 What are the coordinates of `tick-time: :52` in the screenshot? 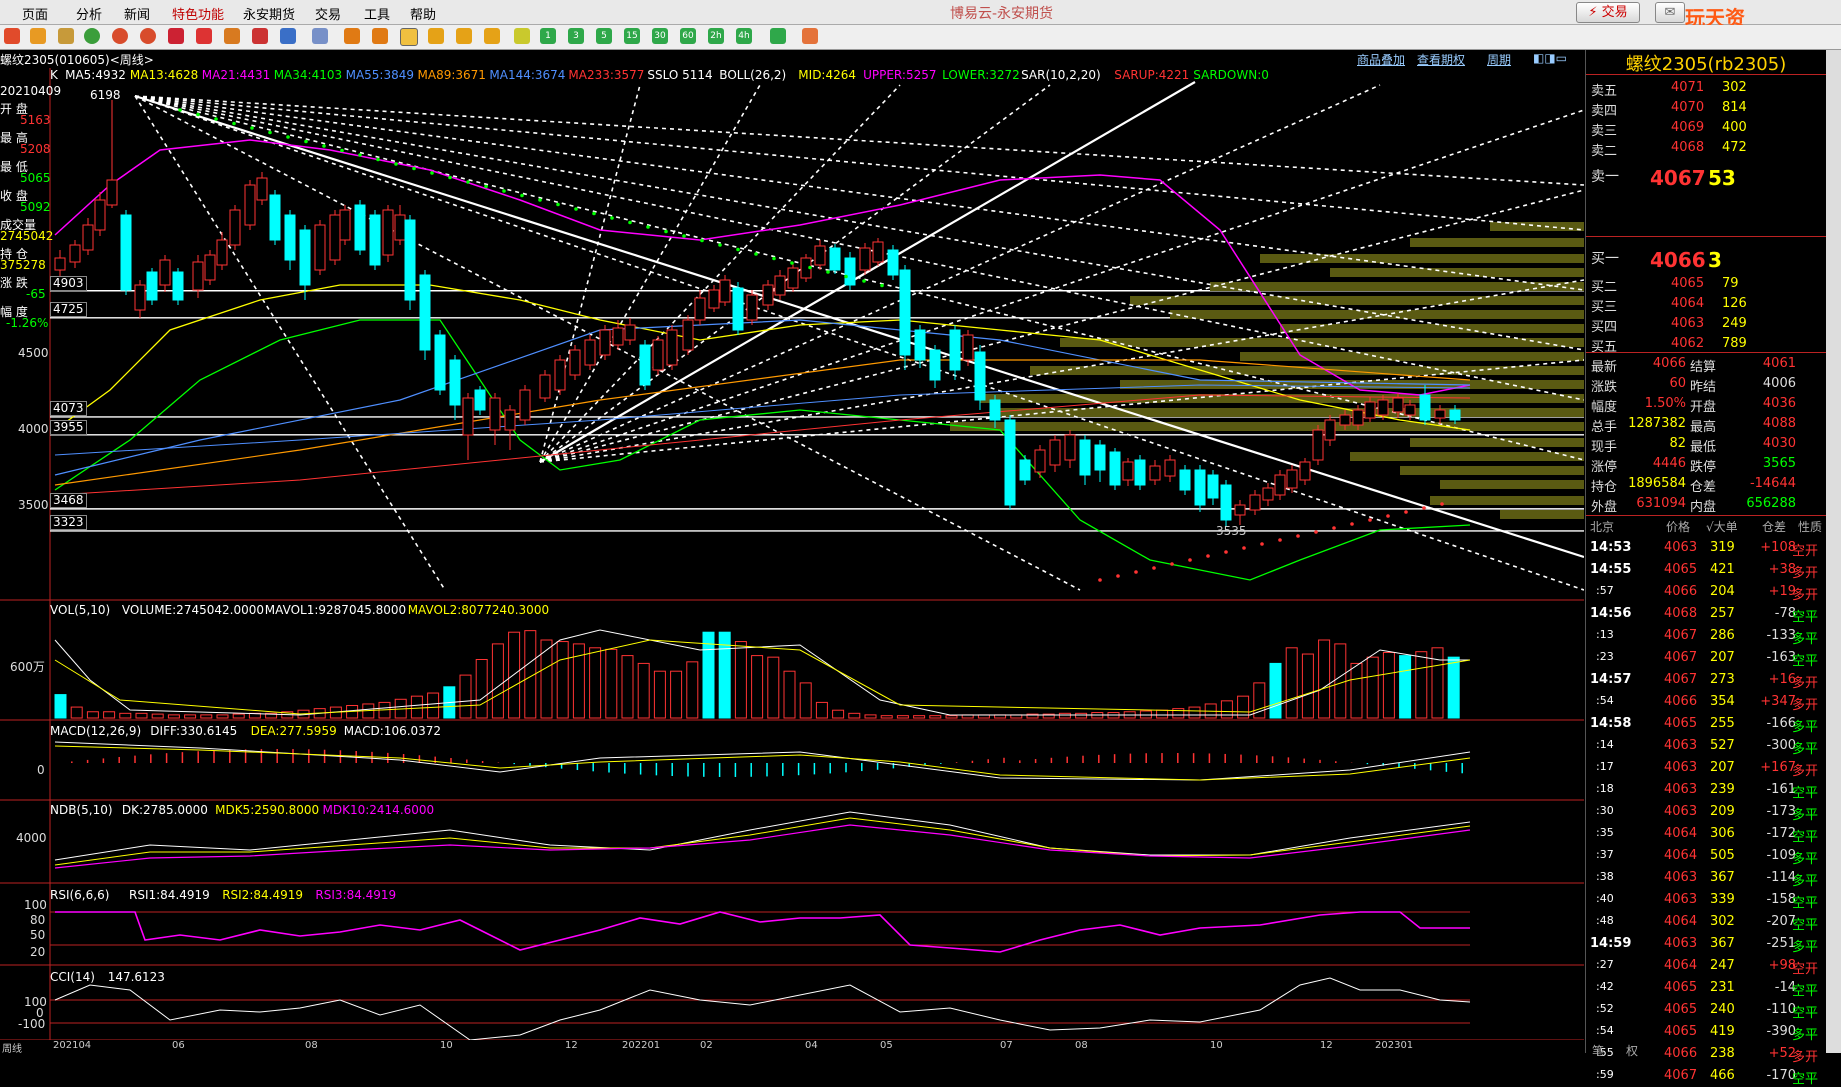 It's located at (1605, 1008).